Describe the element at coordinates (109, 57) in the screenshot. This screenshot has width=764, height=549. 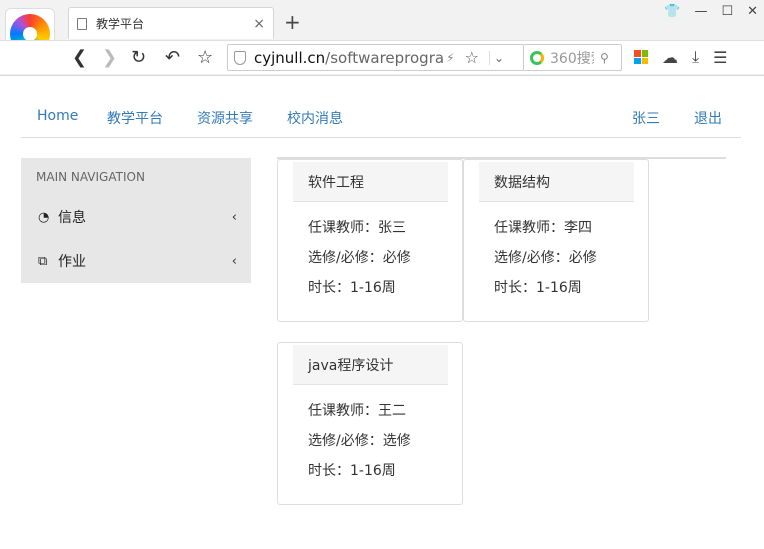
I see `forward-icon: ❯` at that location.